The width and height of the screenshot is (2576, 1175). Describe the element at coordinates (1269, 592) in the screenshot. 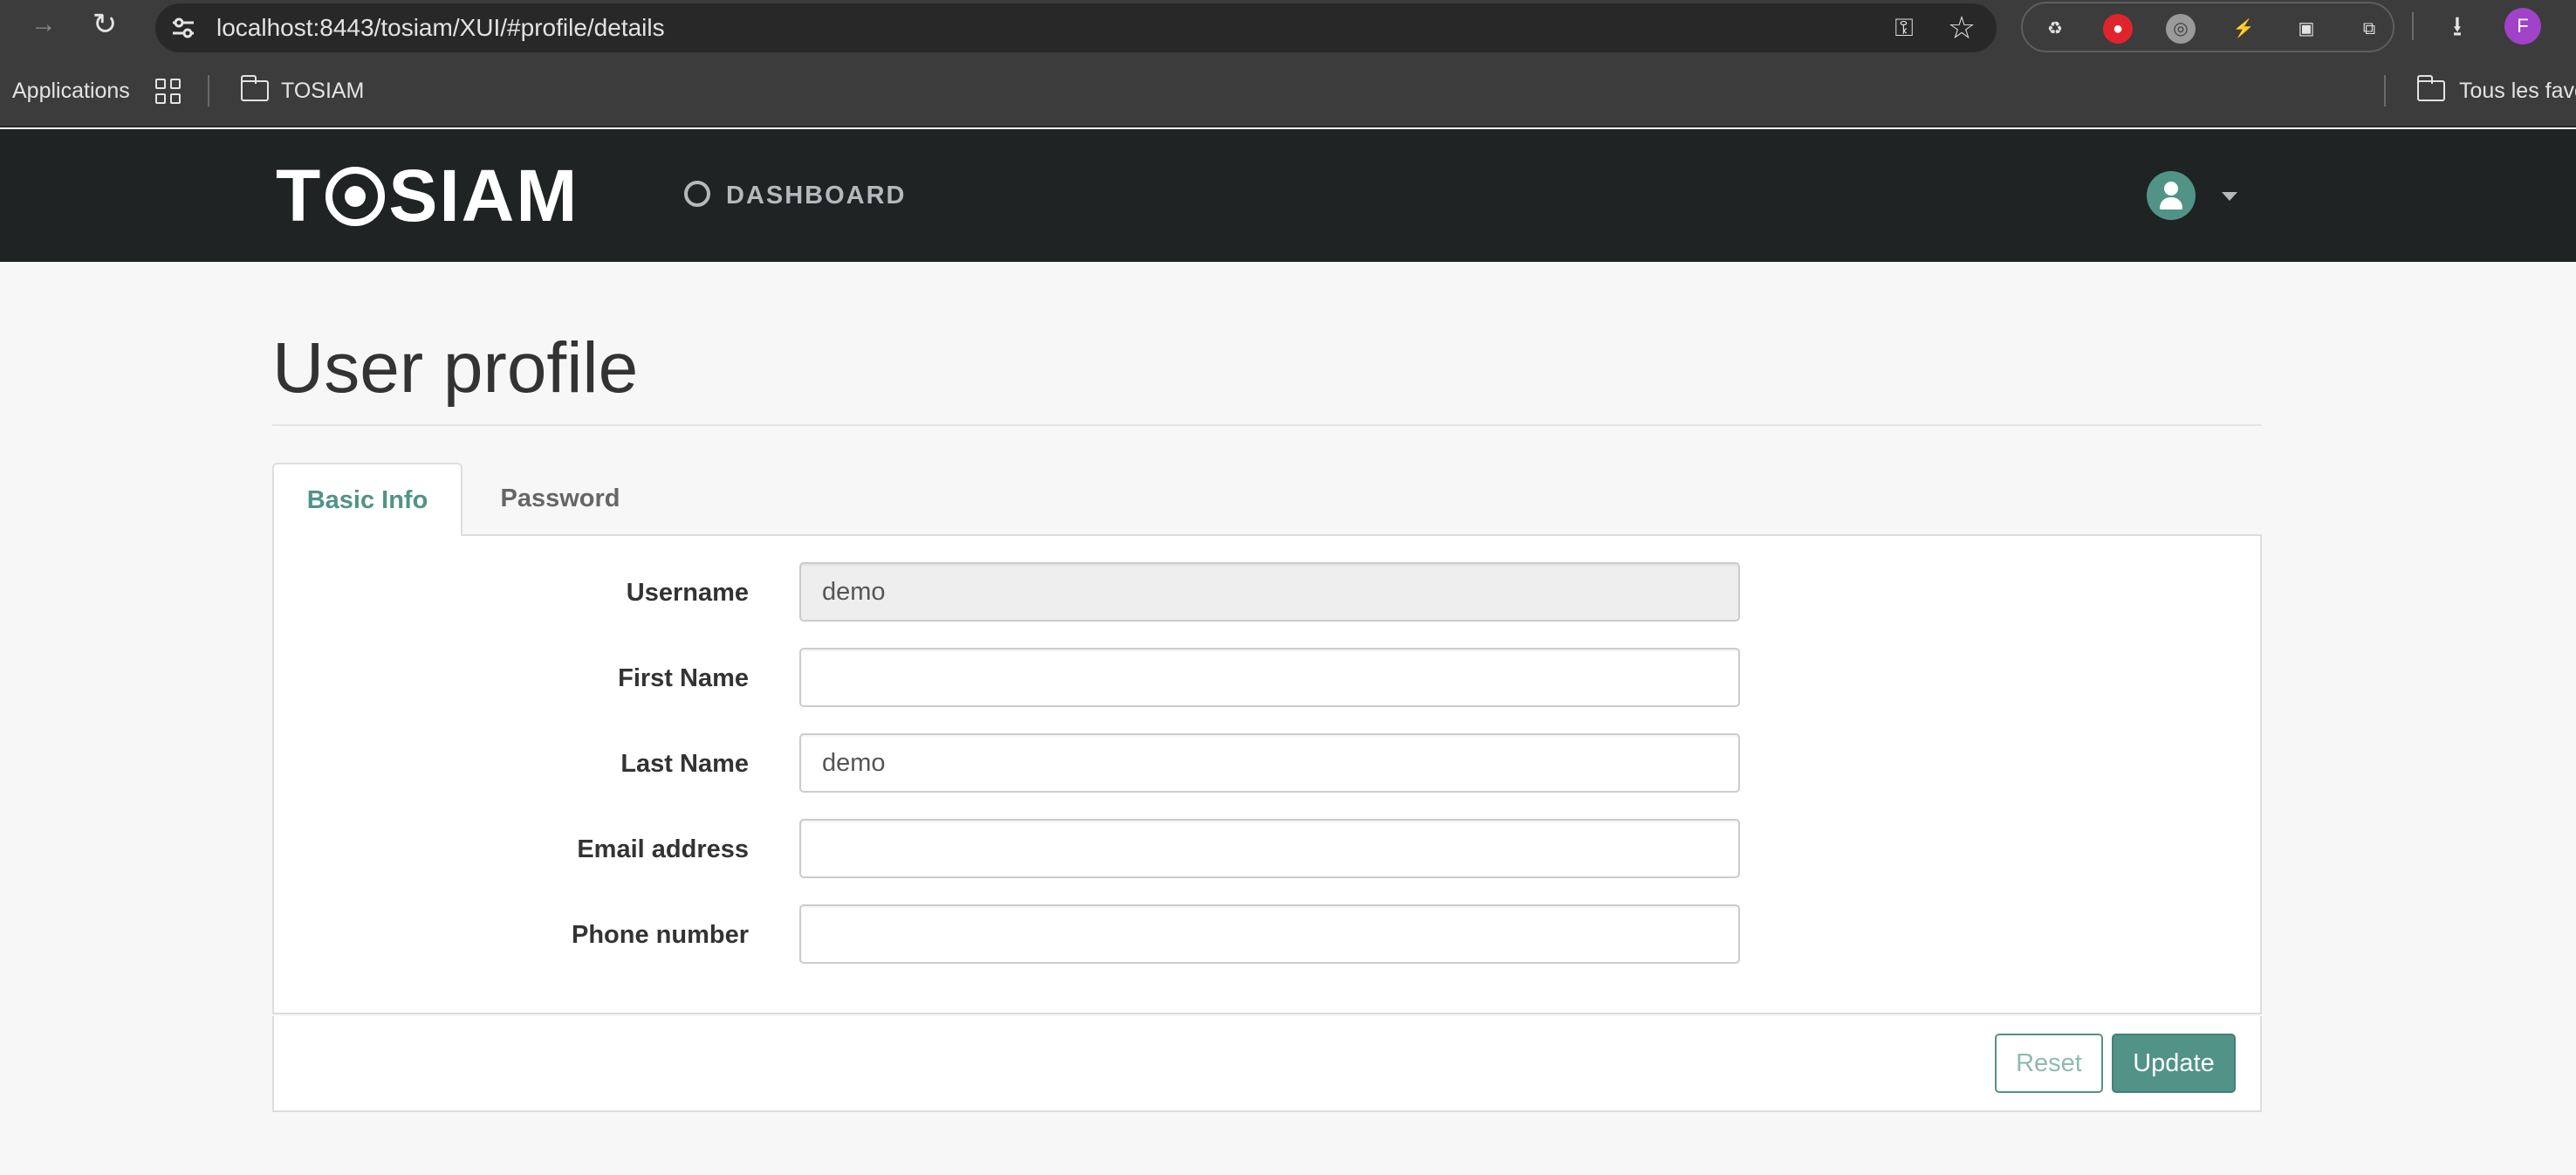

I see `username-input` at that location.